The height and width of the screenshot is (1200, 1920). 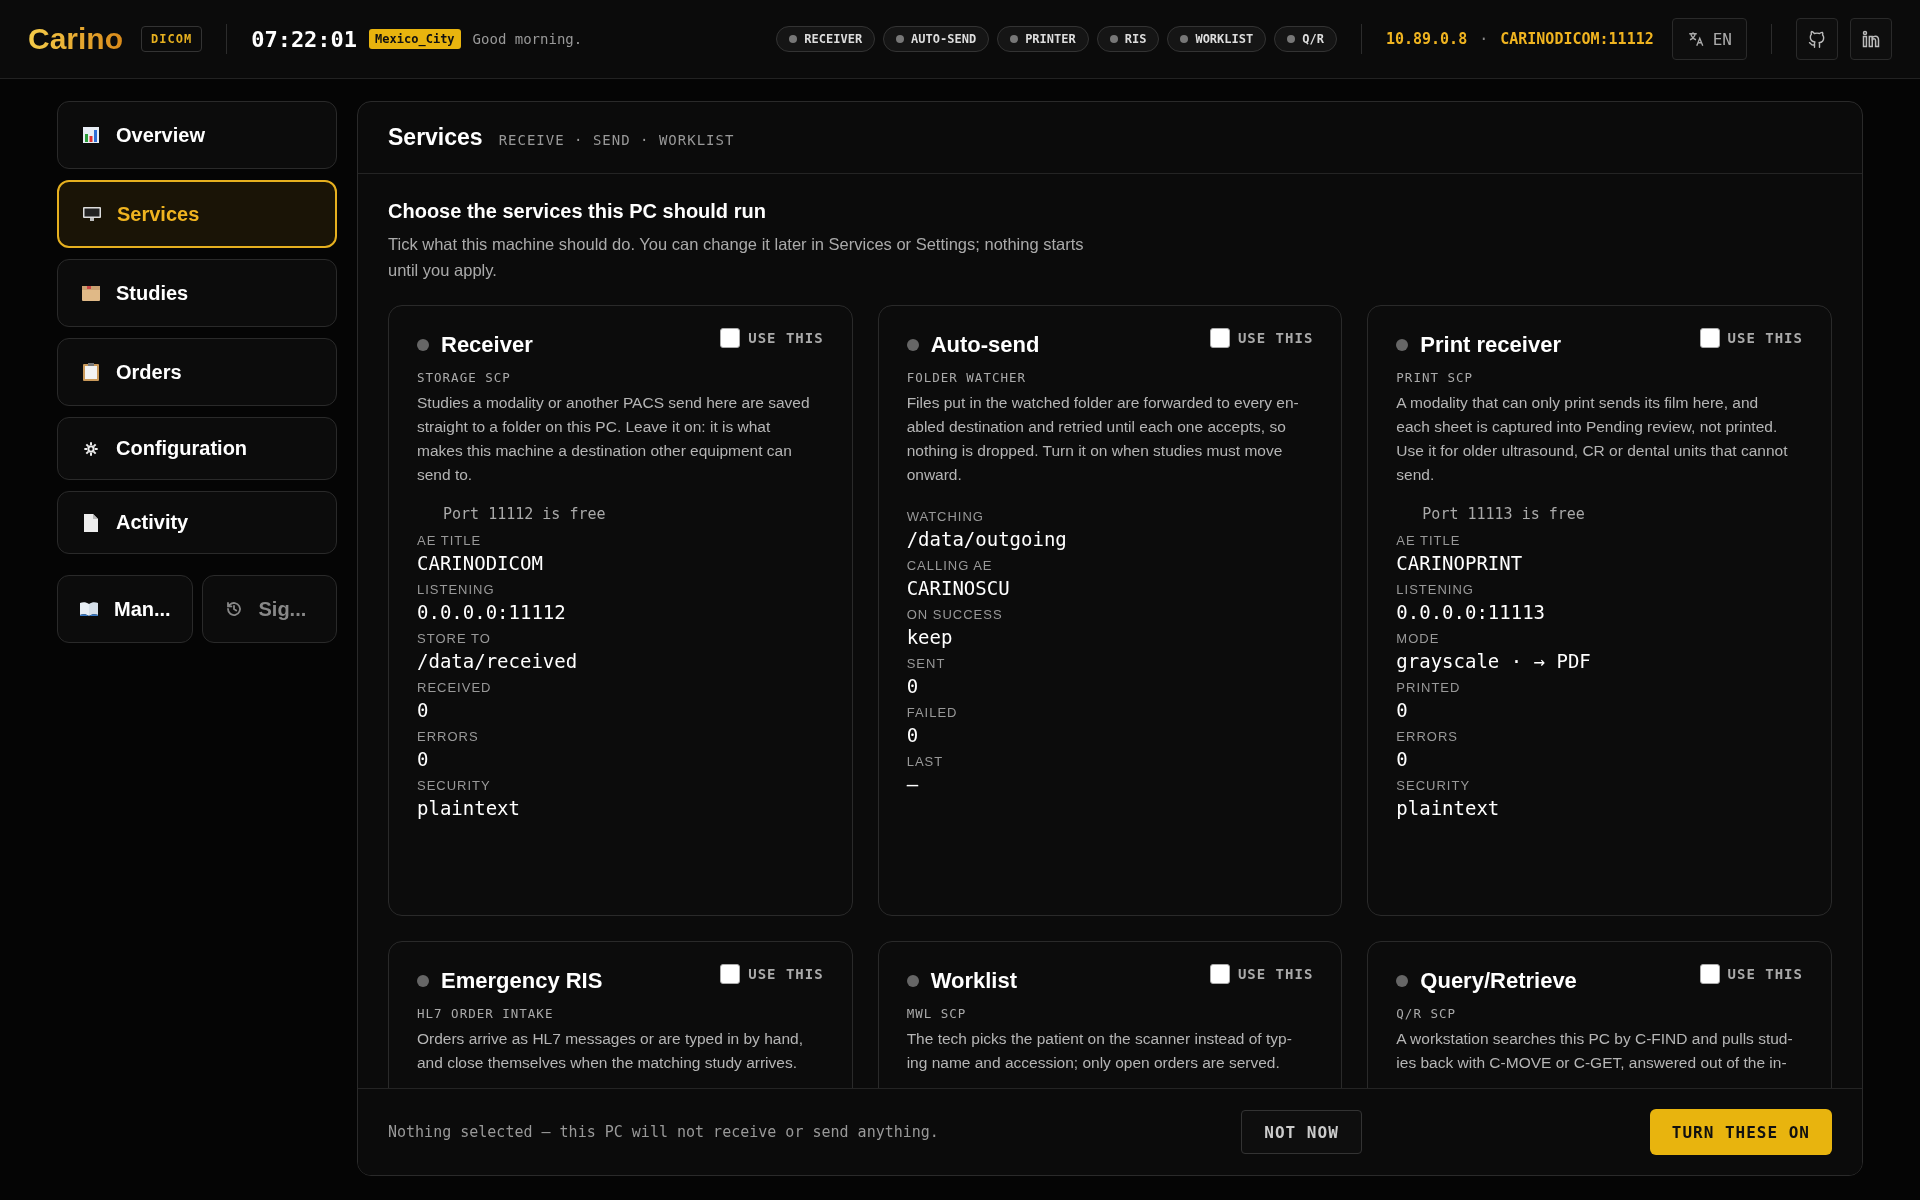 What do you see at coordinates (1460, 563) in the screenshot?
I see `field-value: CARINOPRINT` at bounding box center [1460, 563].